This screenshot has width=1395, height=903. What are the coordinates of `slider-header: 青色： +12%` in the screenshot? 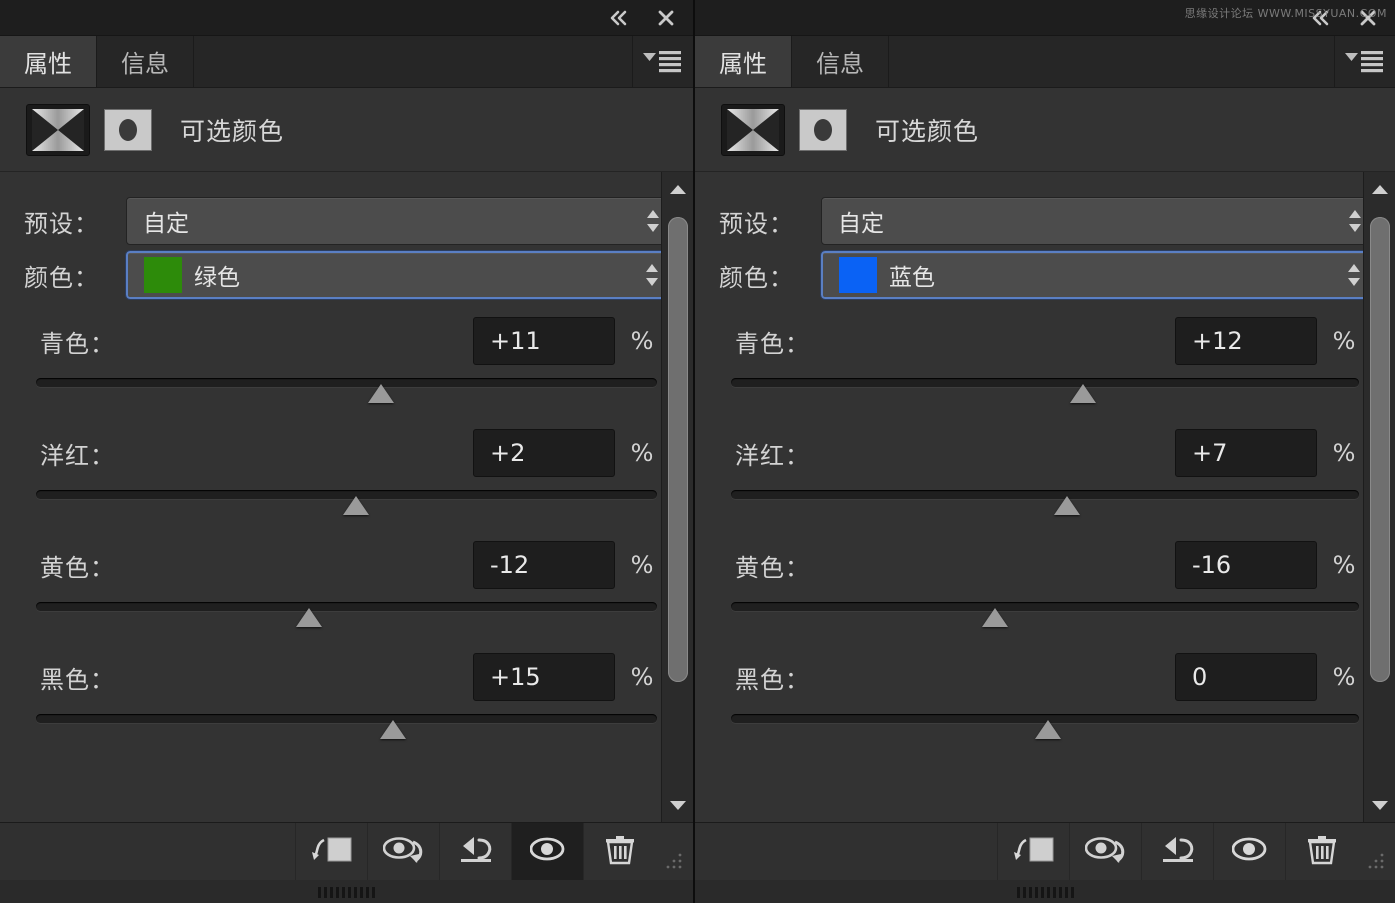 It's located at (1045, 341).